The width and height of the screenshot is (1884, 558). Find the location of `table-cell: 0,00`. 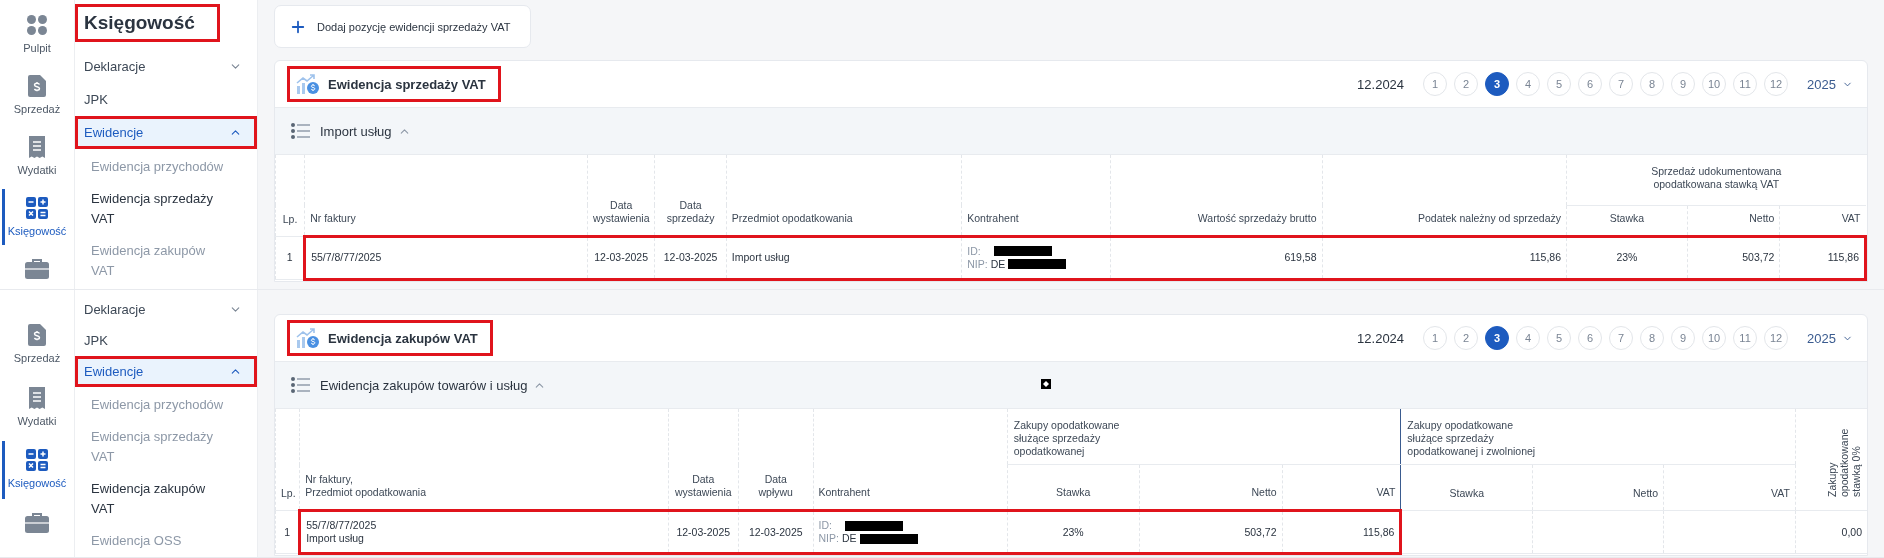

table-cell: 0,00 is located at coordinates (1831, 532).